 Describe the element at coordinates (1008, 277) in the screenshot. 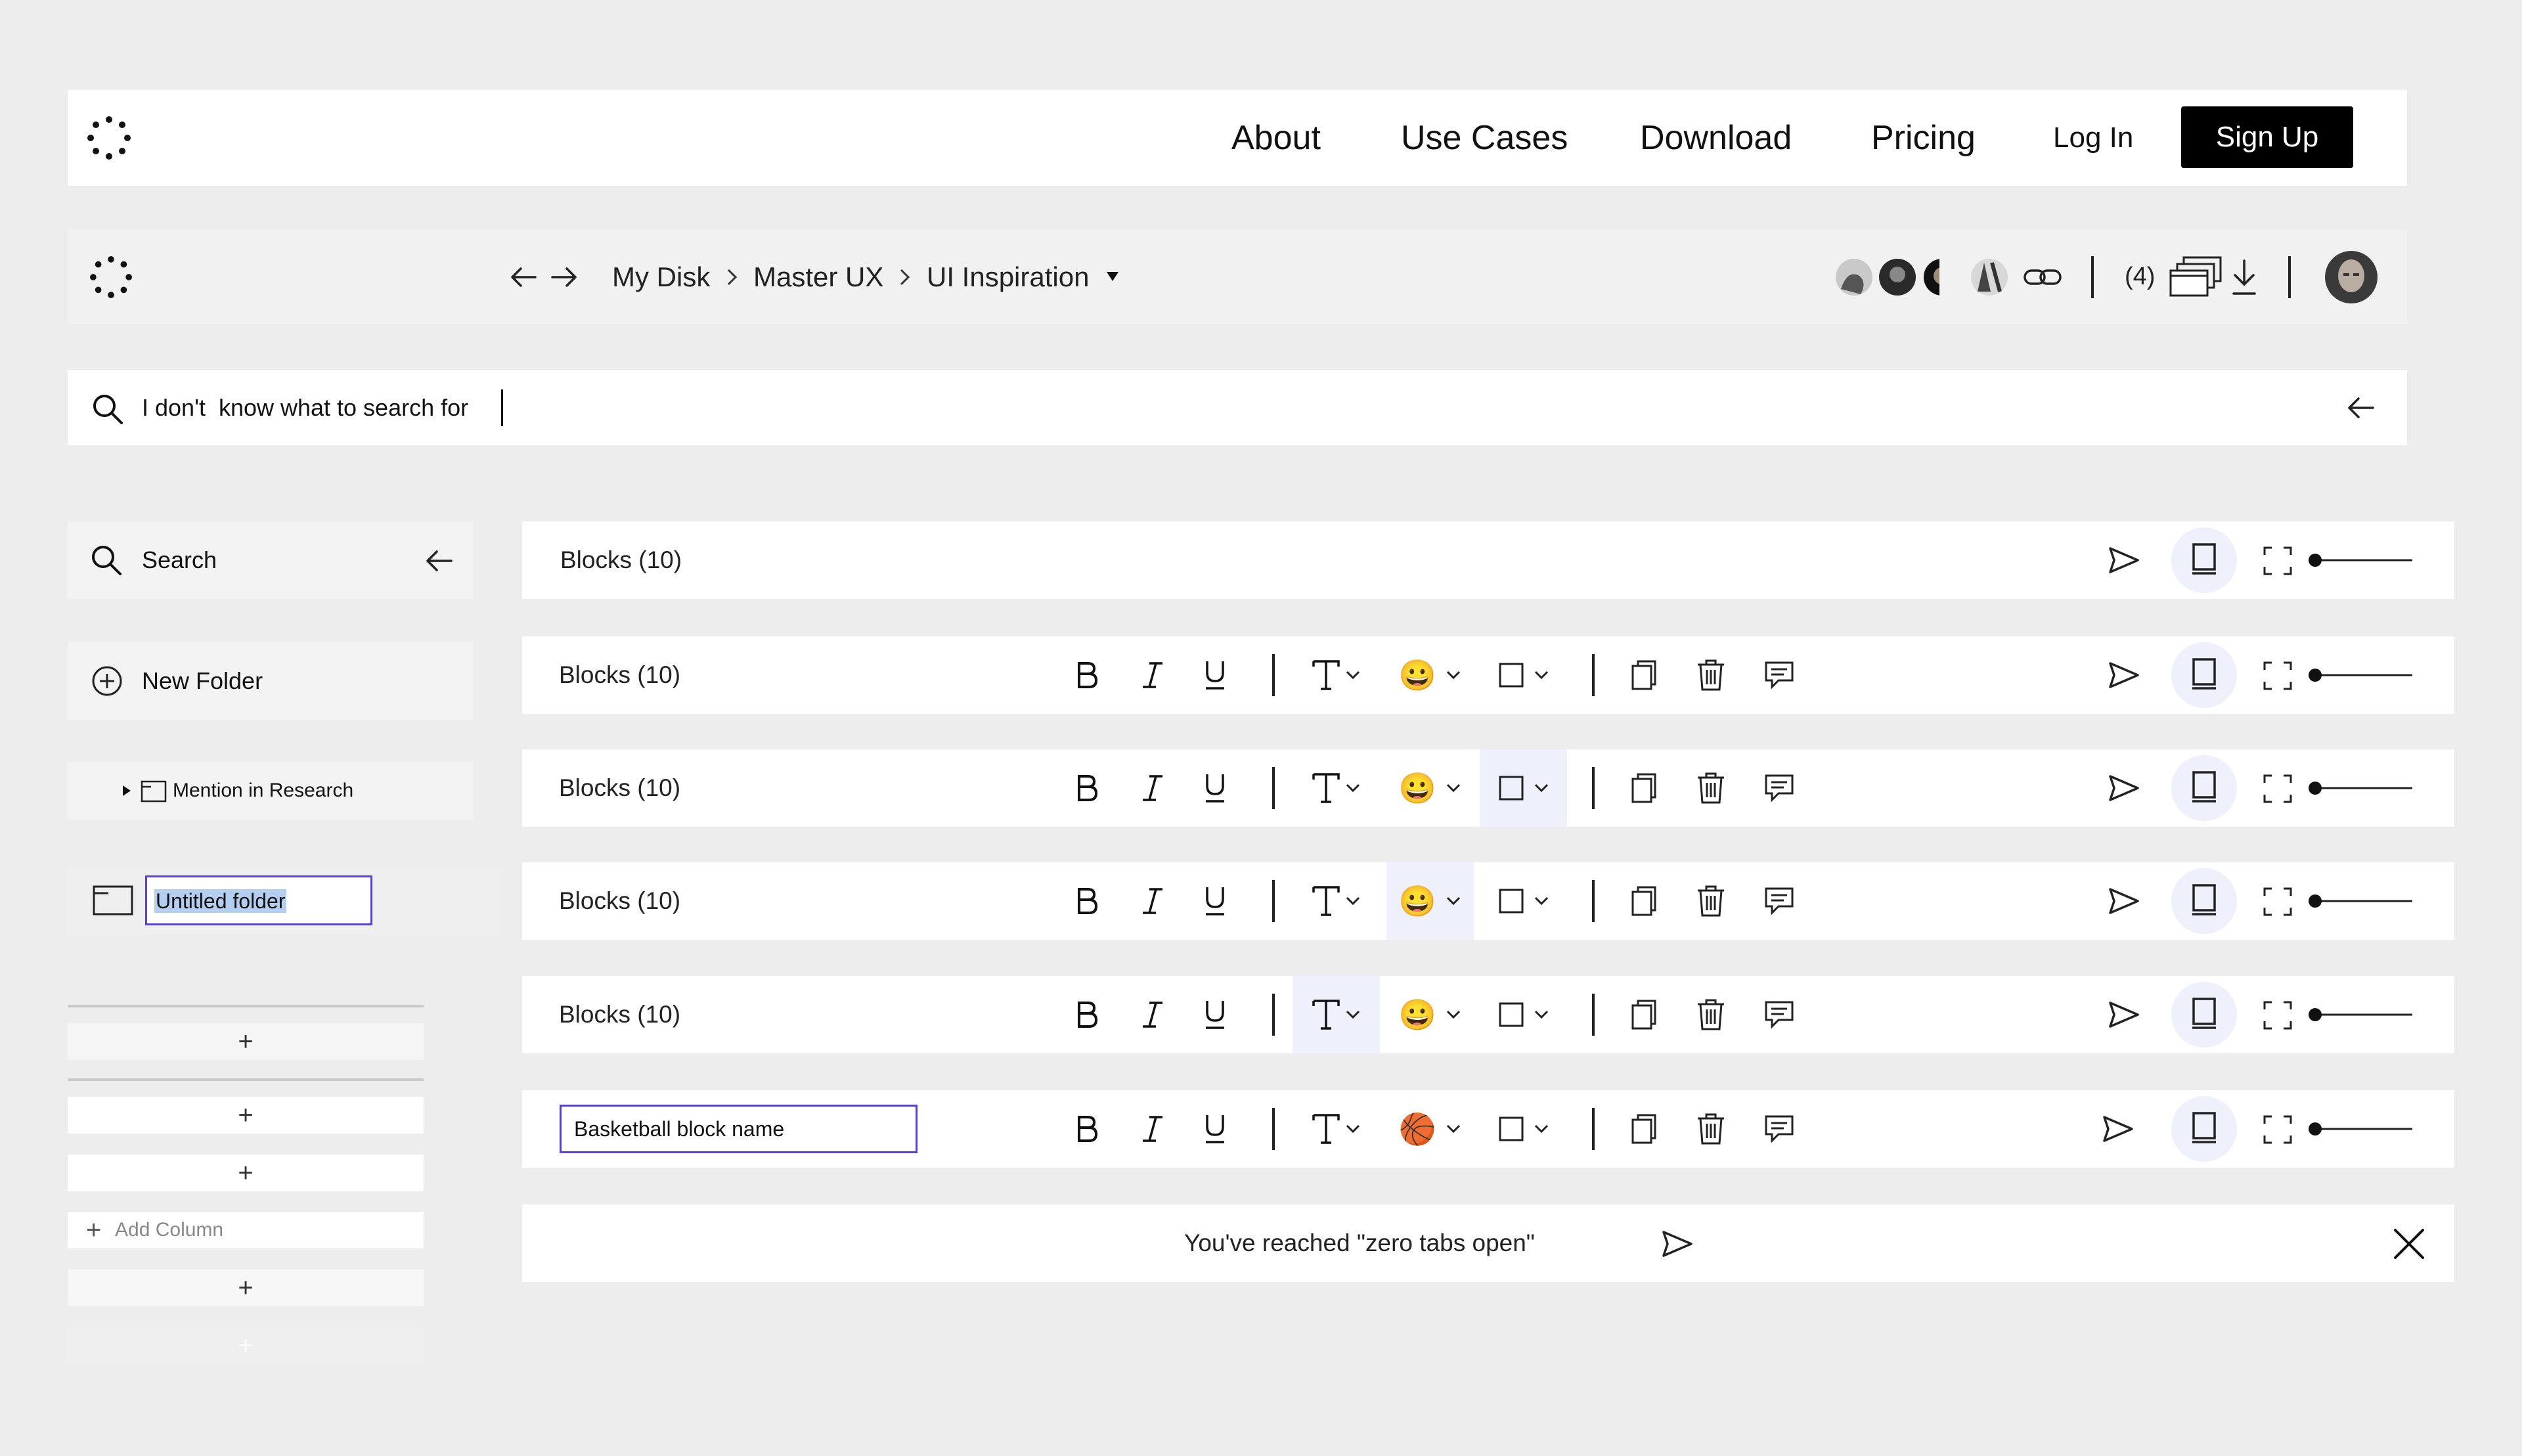

I see `breadcrumb-ui-inspiration: UI Inspiration` at that location.